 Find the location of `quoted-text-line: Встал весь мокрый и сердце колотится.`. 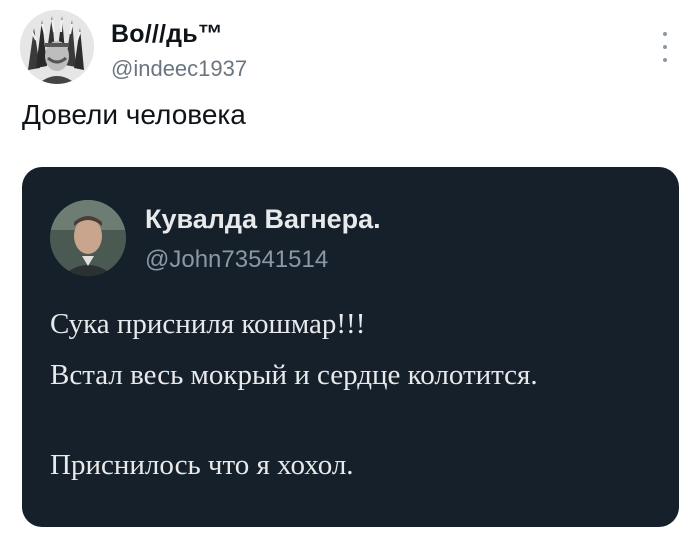

quoted-text-line: Встал весь мокрый и сердце колотится. is located at coordinates (294, 375).